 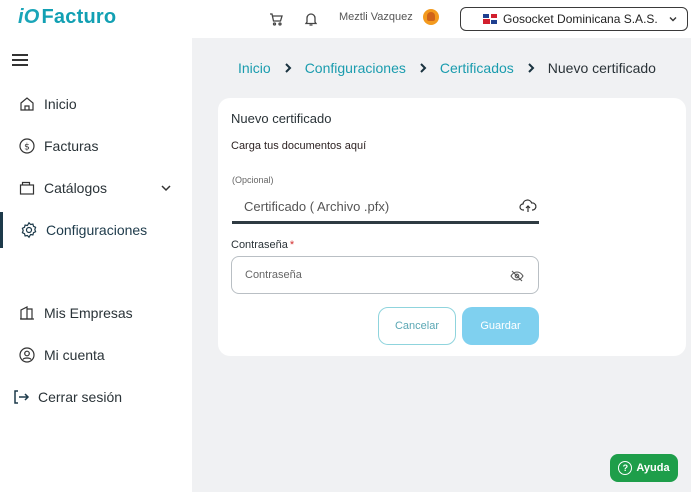 I want to click on file-placeholder: Certificado ( Archivo .pfx), so click(x=317, y=206).